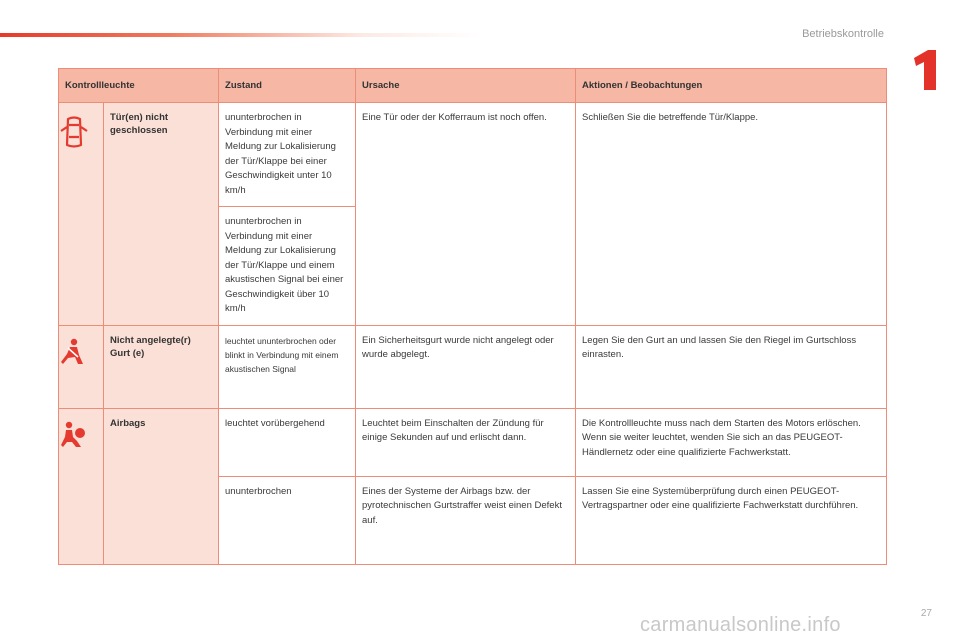  What do you see at coordinates (81, 486) in the screenshot?
I see `airbag-icon-cell` at bounding box center [81, 486].